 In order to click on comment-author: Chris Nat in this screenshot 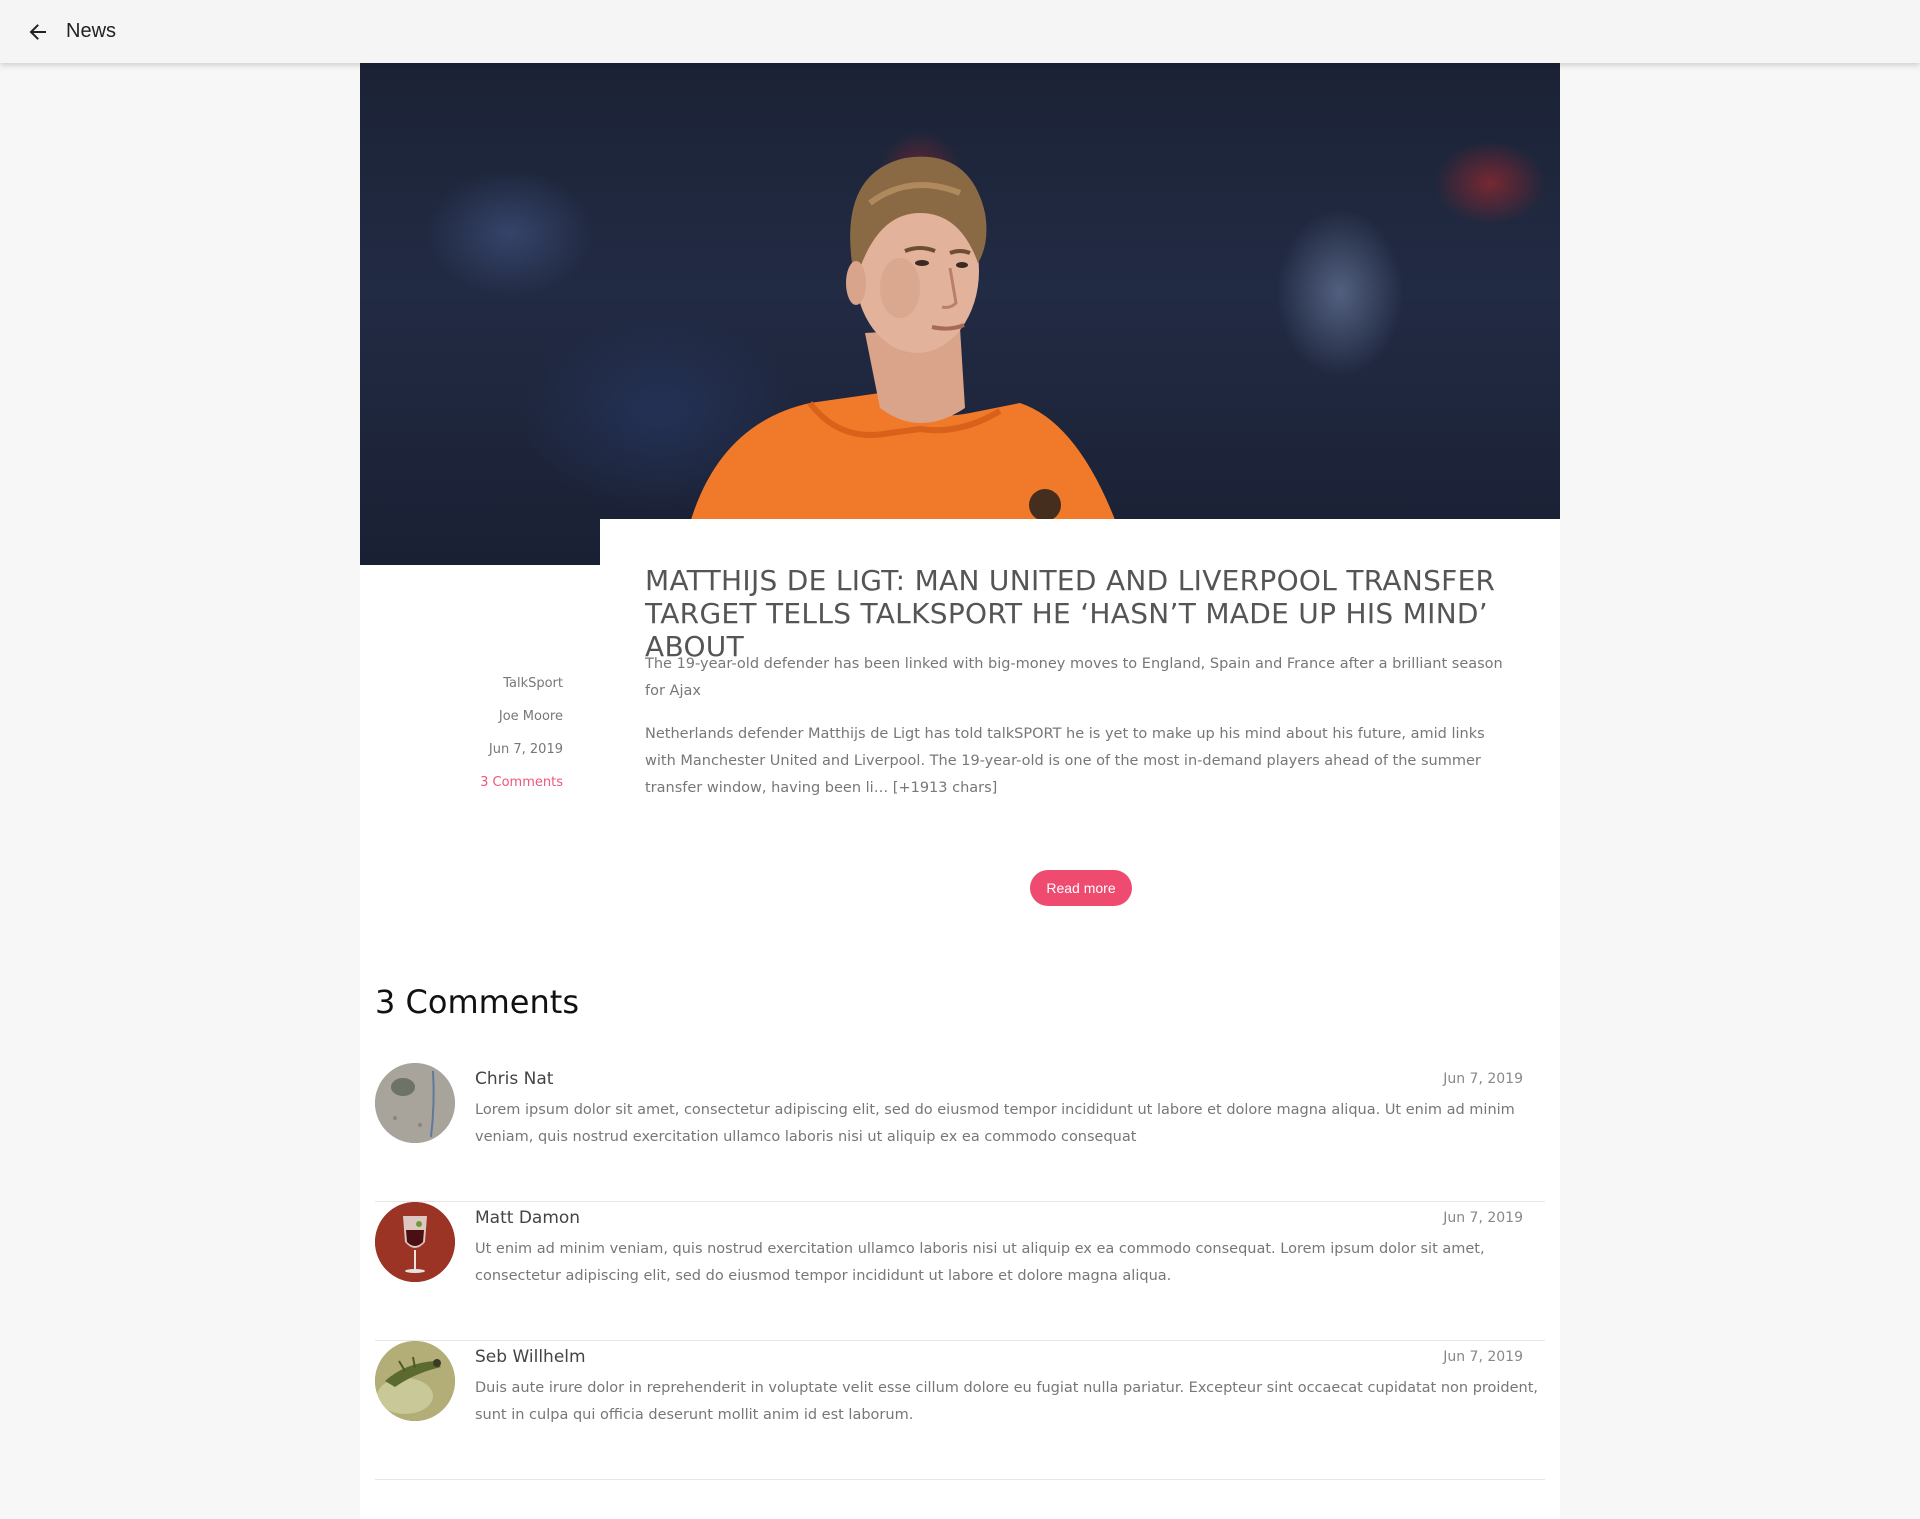, I will do `click(514, 1079)`.